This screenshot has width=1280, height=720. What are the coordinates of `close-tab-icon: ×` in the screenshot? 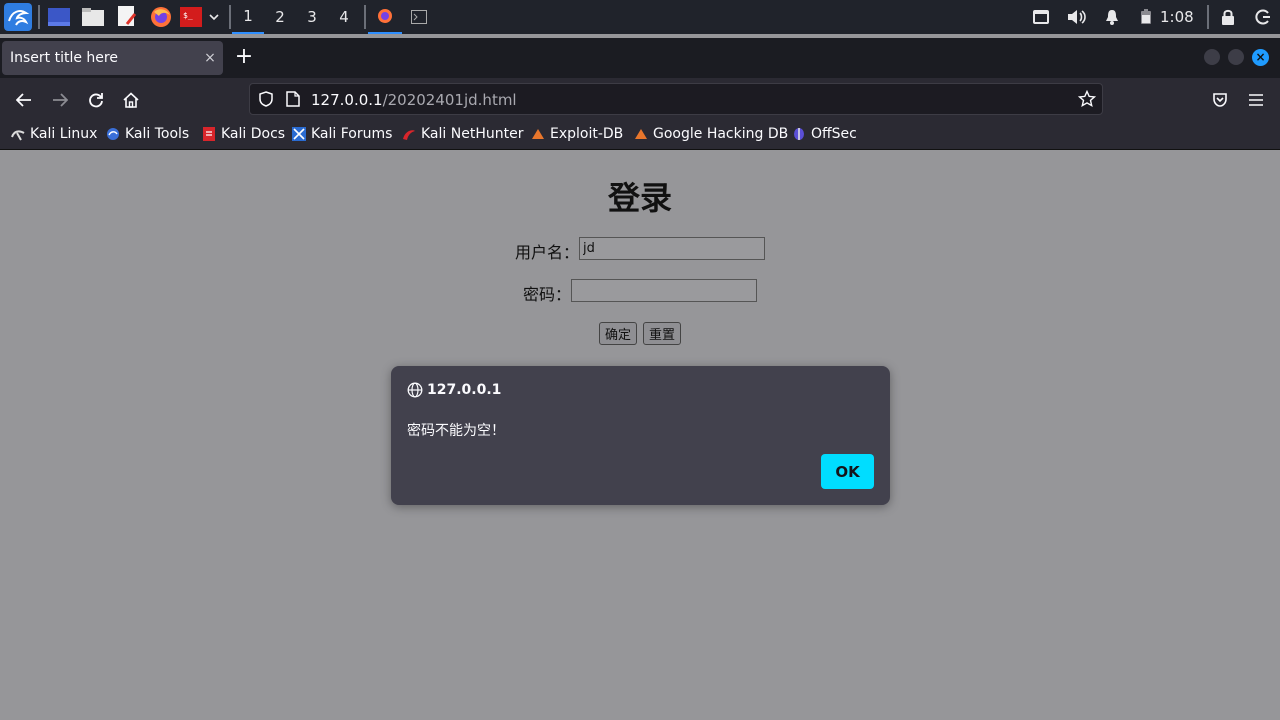 It's located at (210, 58).